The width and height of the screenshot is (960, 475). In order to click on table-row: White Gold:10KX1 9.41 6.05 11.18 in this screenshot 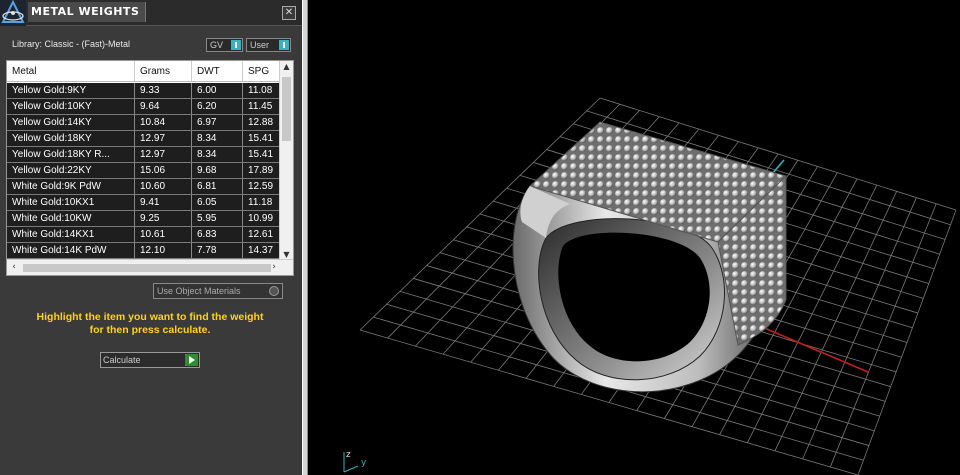, I will do `click(144, 203)`.